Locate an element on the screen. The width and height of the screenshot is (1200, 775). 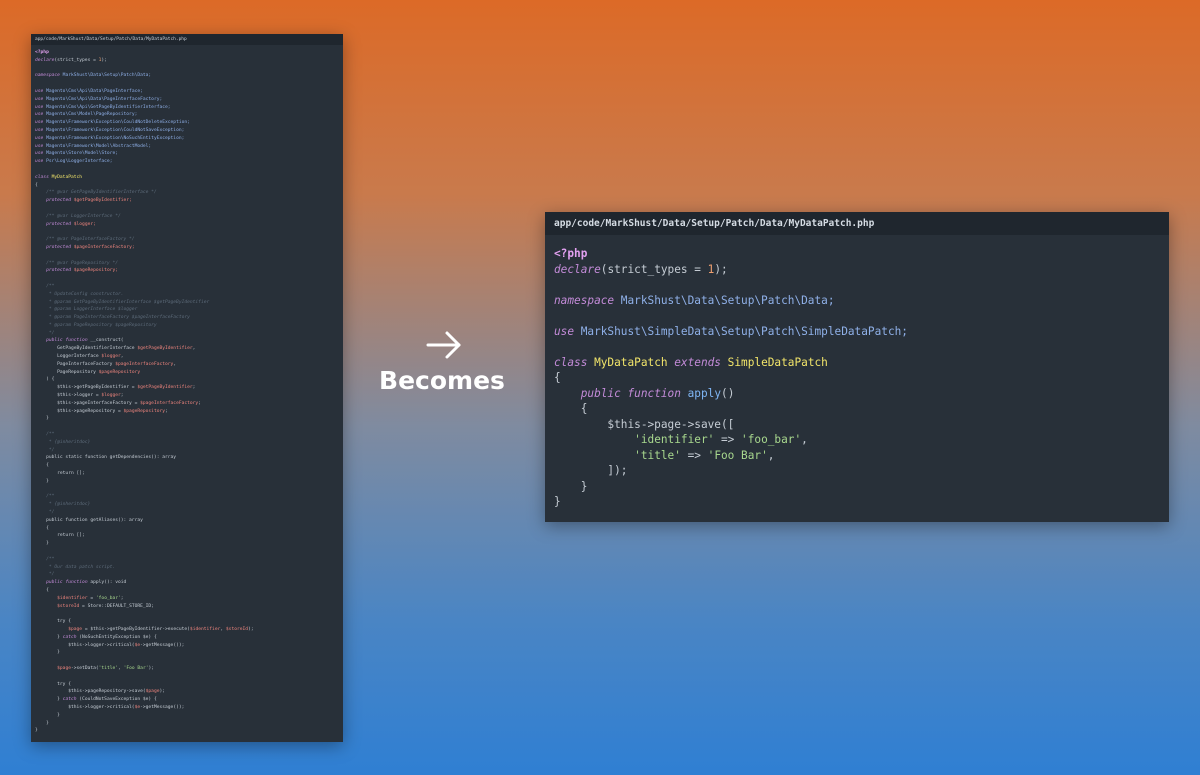
code-line: * @param PageRepository $pageRepository is located at coordinates (189, 326).